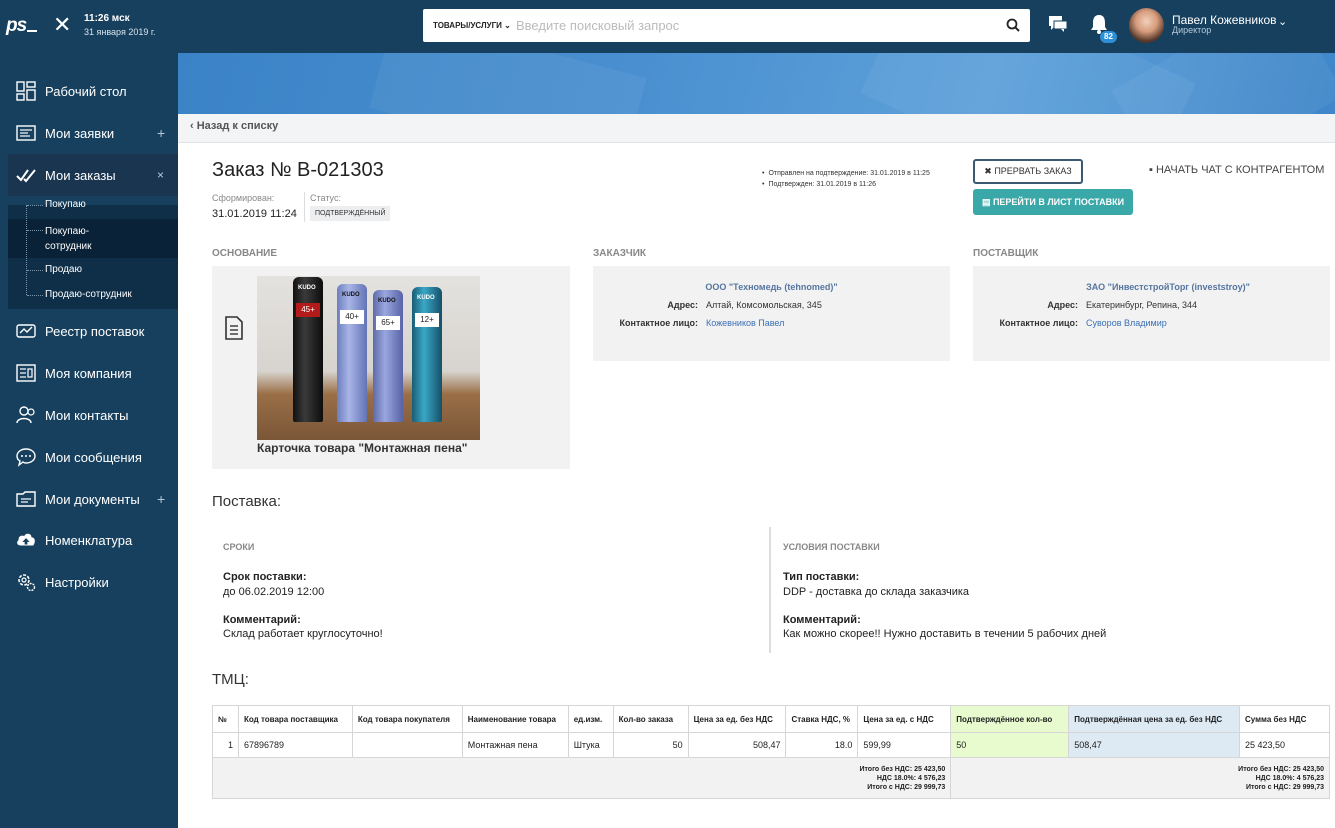 This screenshot has width=1335, height=828. Describe the element at coordinates (89, 373) in the screenshot. I see `sidebar-item-company: Моя компания` at that location.